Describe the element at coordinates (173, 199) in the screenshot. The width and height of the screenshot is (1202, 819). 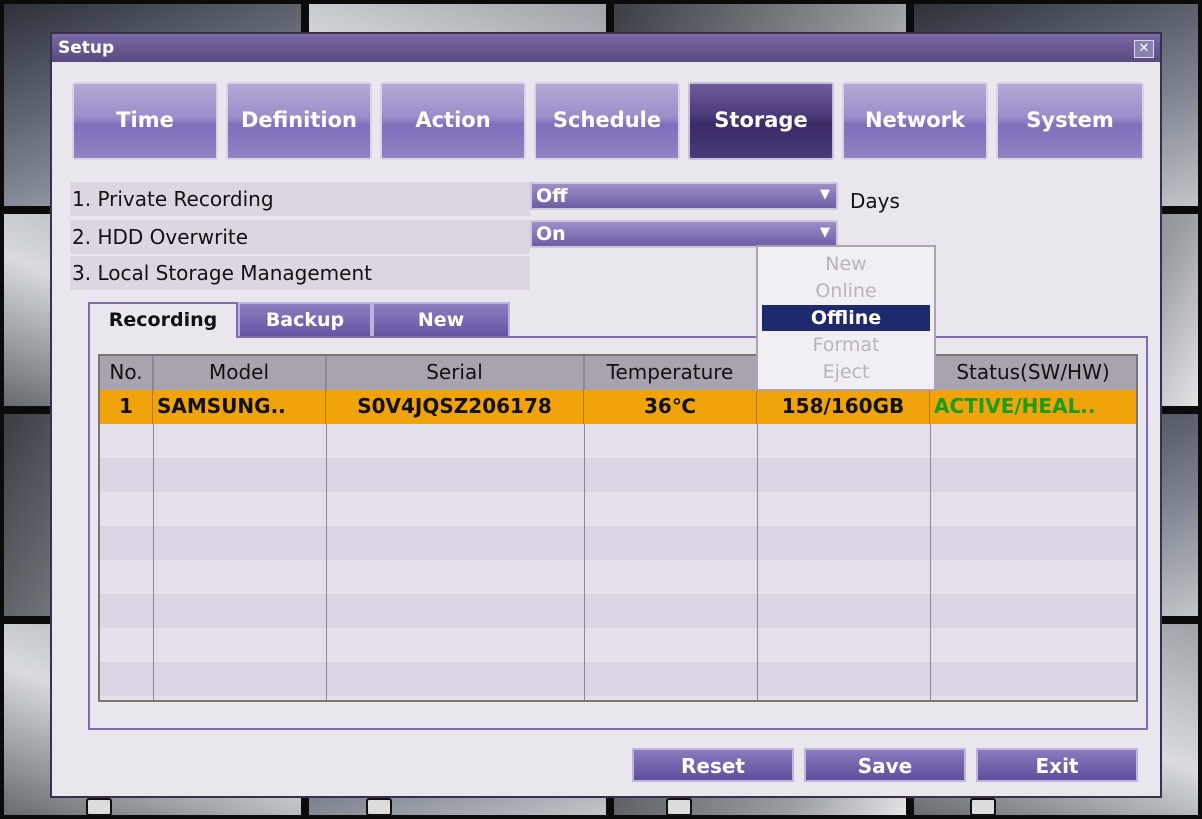
I see `private-recording-label: 1. Private Recording` at that location.